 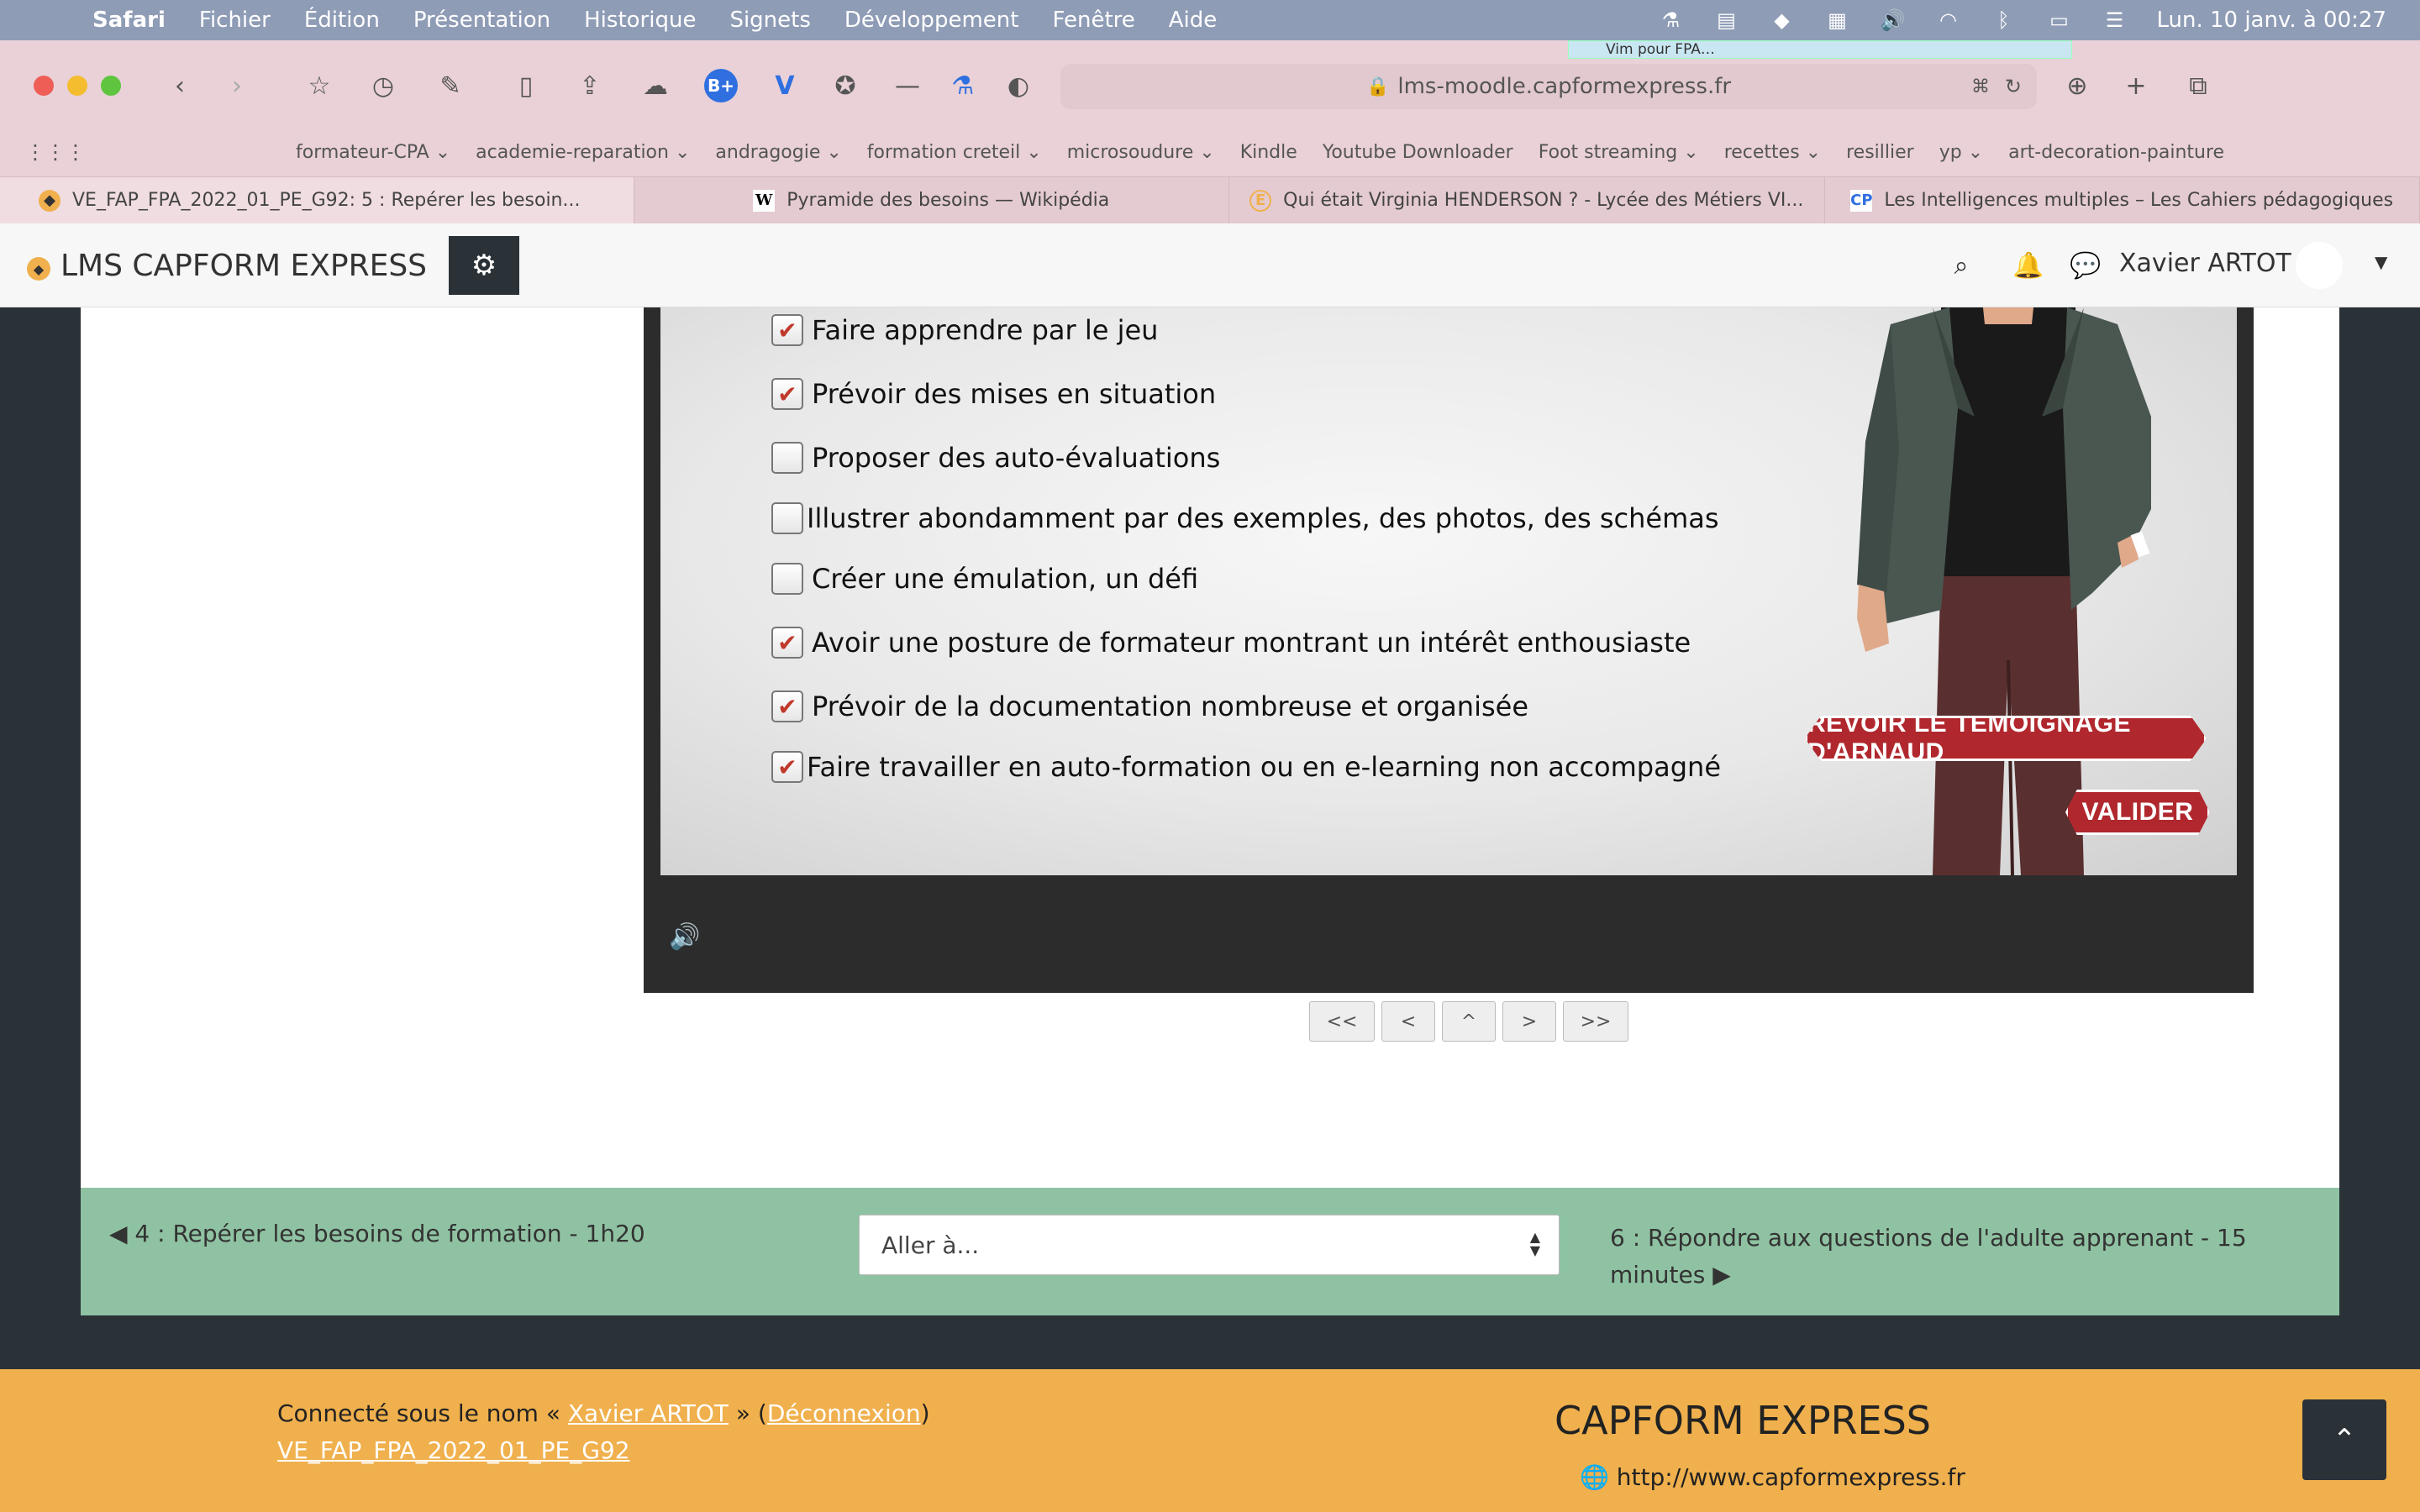 What do you see at coordinates (1836, 20) in the screenshot?
I see `window-icon: ▦` at bounding box center [1836, 20].